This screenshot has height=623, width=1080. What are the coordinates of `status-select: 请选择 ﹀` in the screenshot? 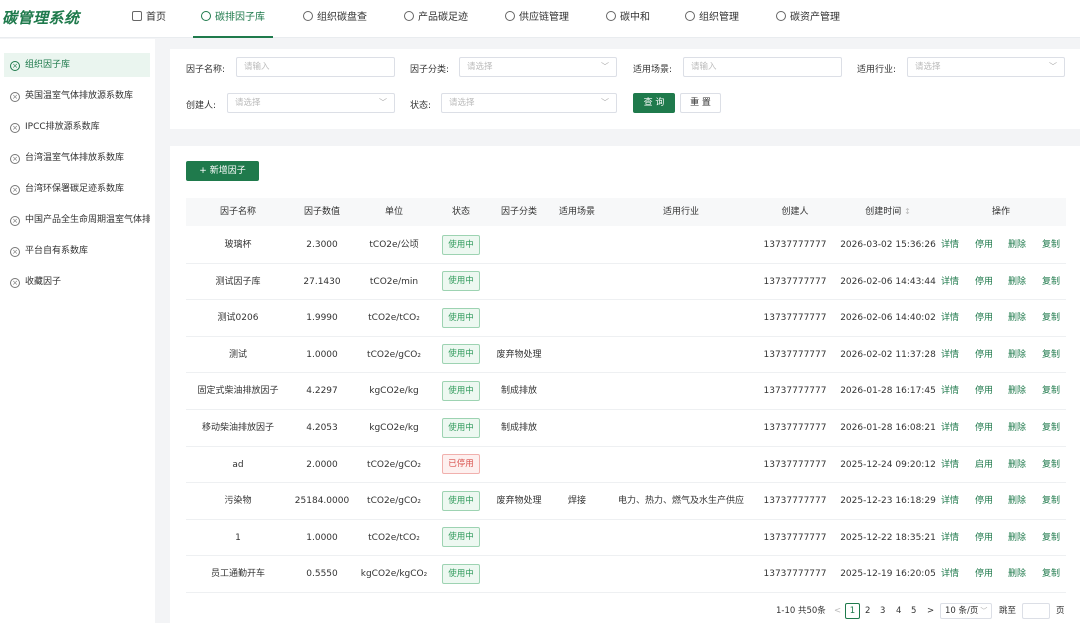 It's located at (529, 103).